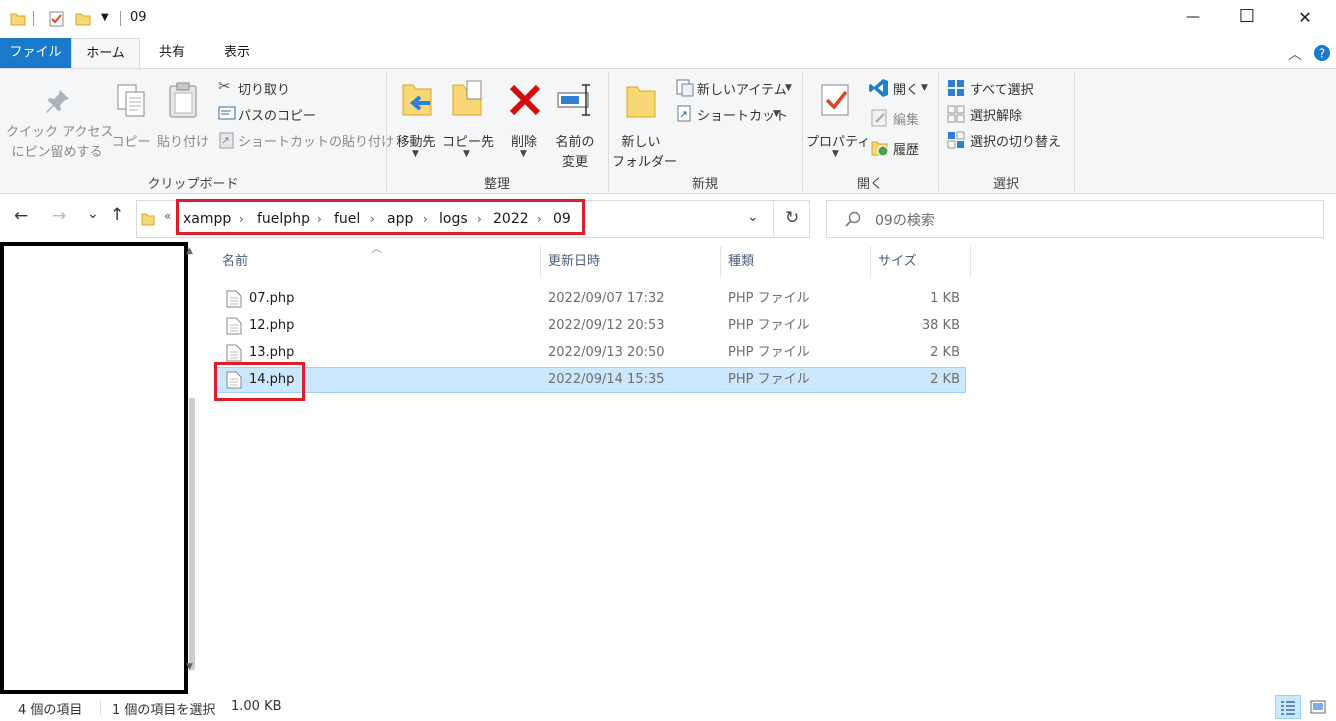 This screenshot has width=1336, height=721. What do you see at coordinates (182, 142) in the screenshot?
I see `paste-label: 貼り付け` at bounding box center [182, 142].